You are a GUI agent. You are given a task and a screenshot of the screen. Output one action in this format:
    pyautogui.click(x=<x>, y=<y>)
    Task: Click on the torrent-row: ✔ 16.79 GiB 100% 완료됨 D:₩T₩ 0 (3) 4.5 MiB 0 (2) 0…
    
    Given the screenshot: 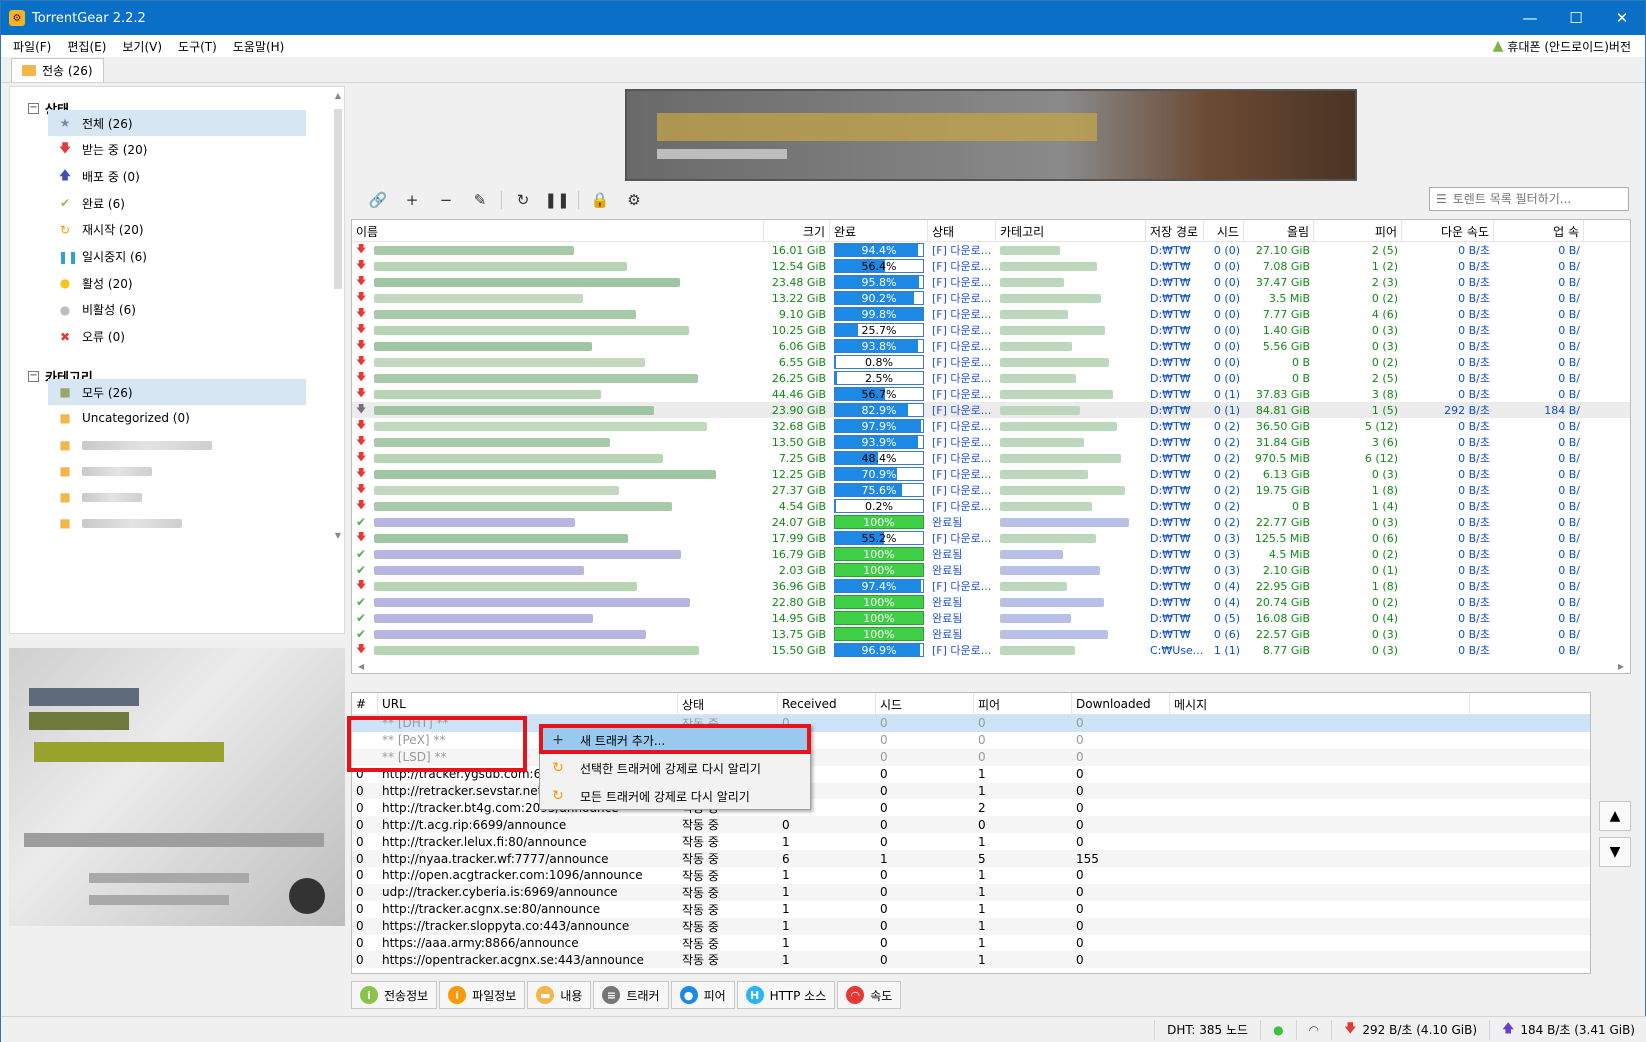 What is the action you would take?
    pyautogui.click(x=991, y=554)
    